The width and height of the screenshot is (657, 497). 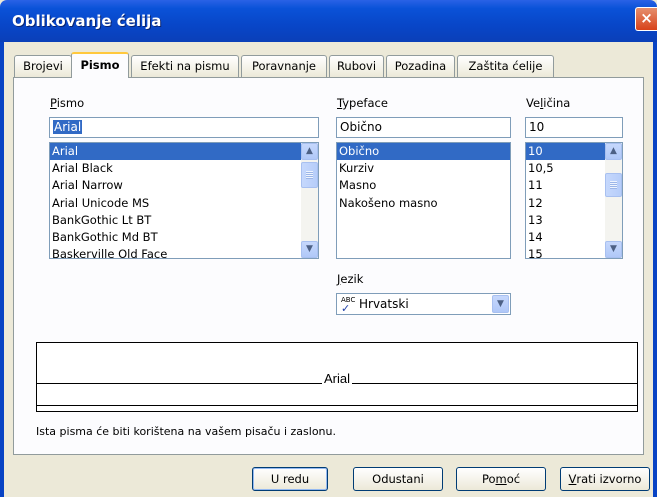 What do you see at coordinates (423, 304) in the screenshot?
I see `language-select: ABC ✓ Hrvatski ▼` at bounding box center [423, 304].